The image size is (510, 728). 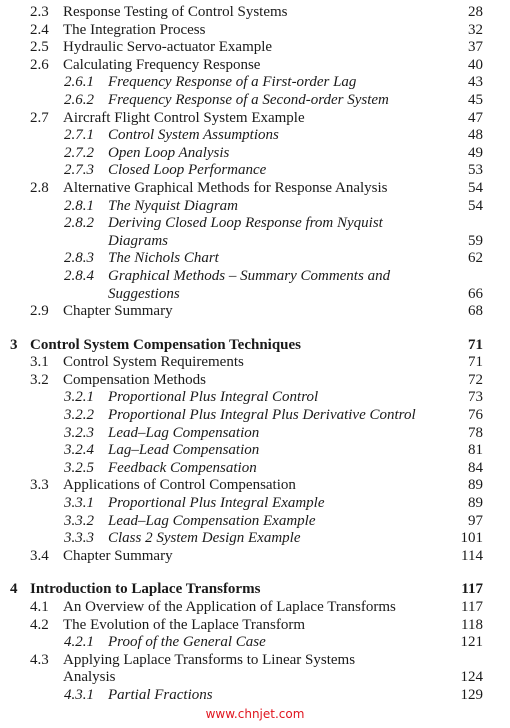 I want to click on entry-page-number: 121, so click(x=472, y=642).